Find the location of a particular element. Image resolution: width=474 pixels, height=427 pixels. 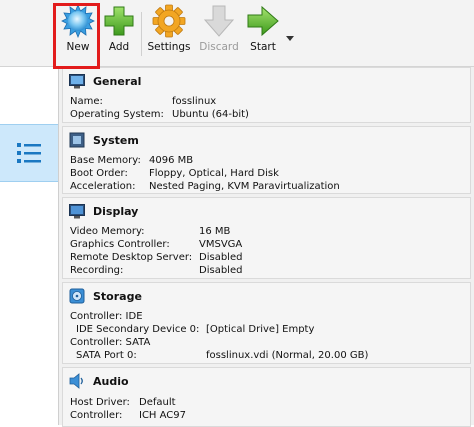

system-title: System is located at coordinates (116, 140).